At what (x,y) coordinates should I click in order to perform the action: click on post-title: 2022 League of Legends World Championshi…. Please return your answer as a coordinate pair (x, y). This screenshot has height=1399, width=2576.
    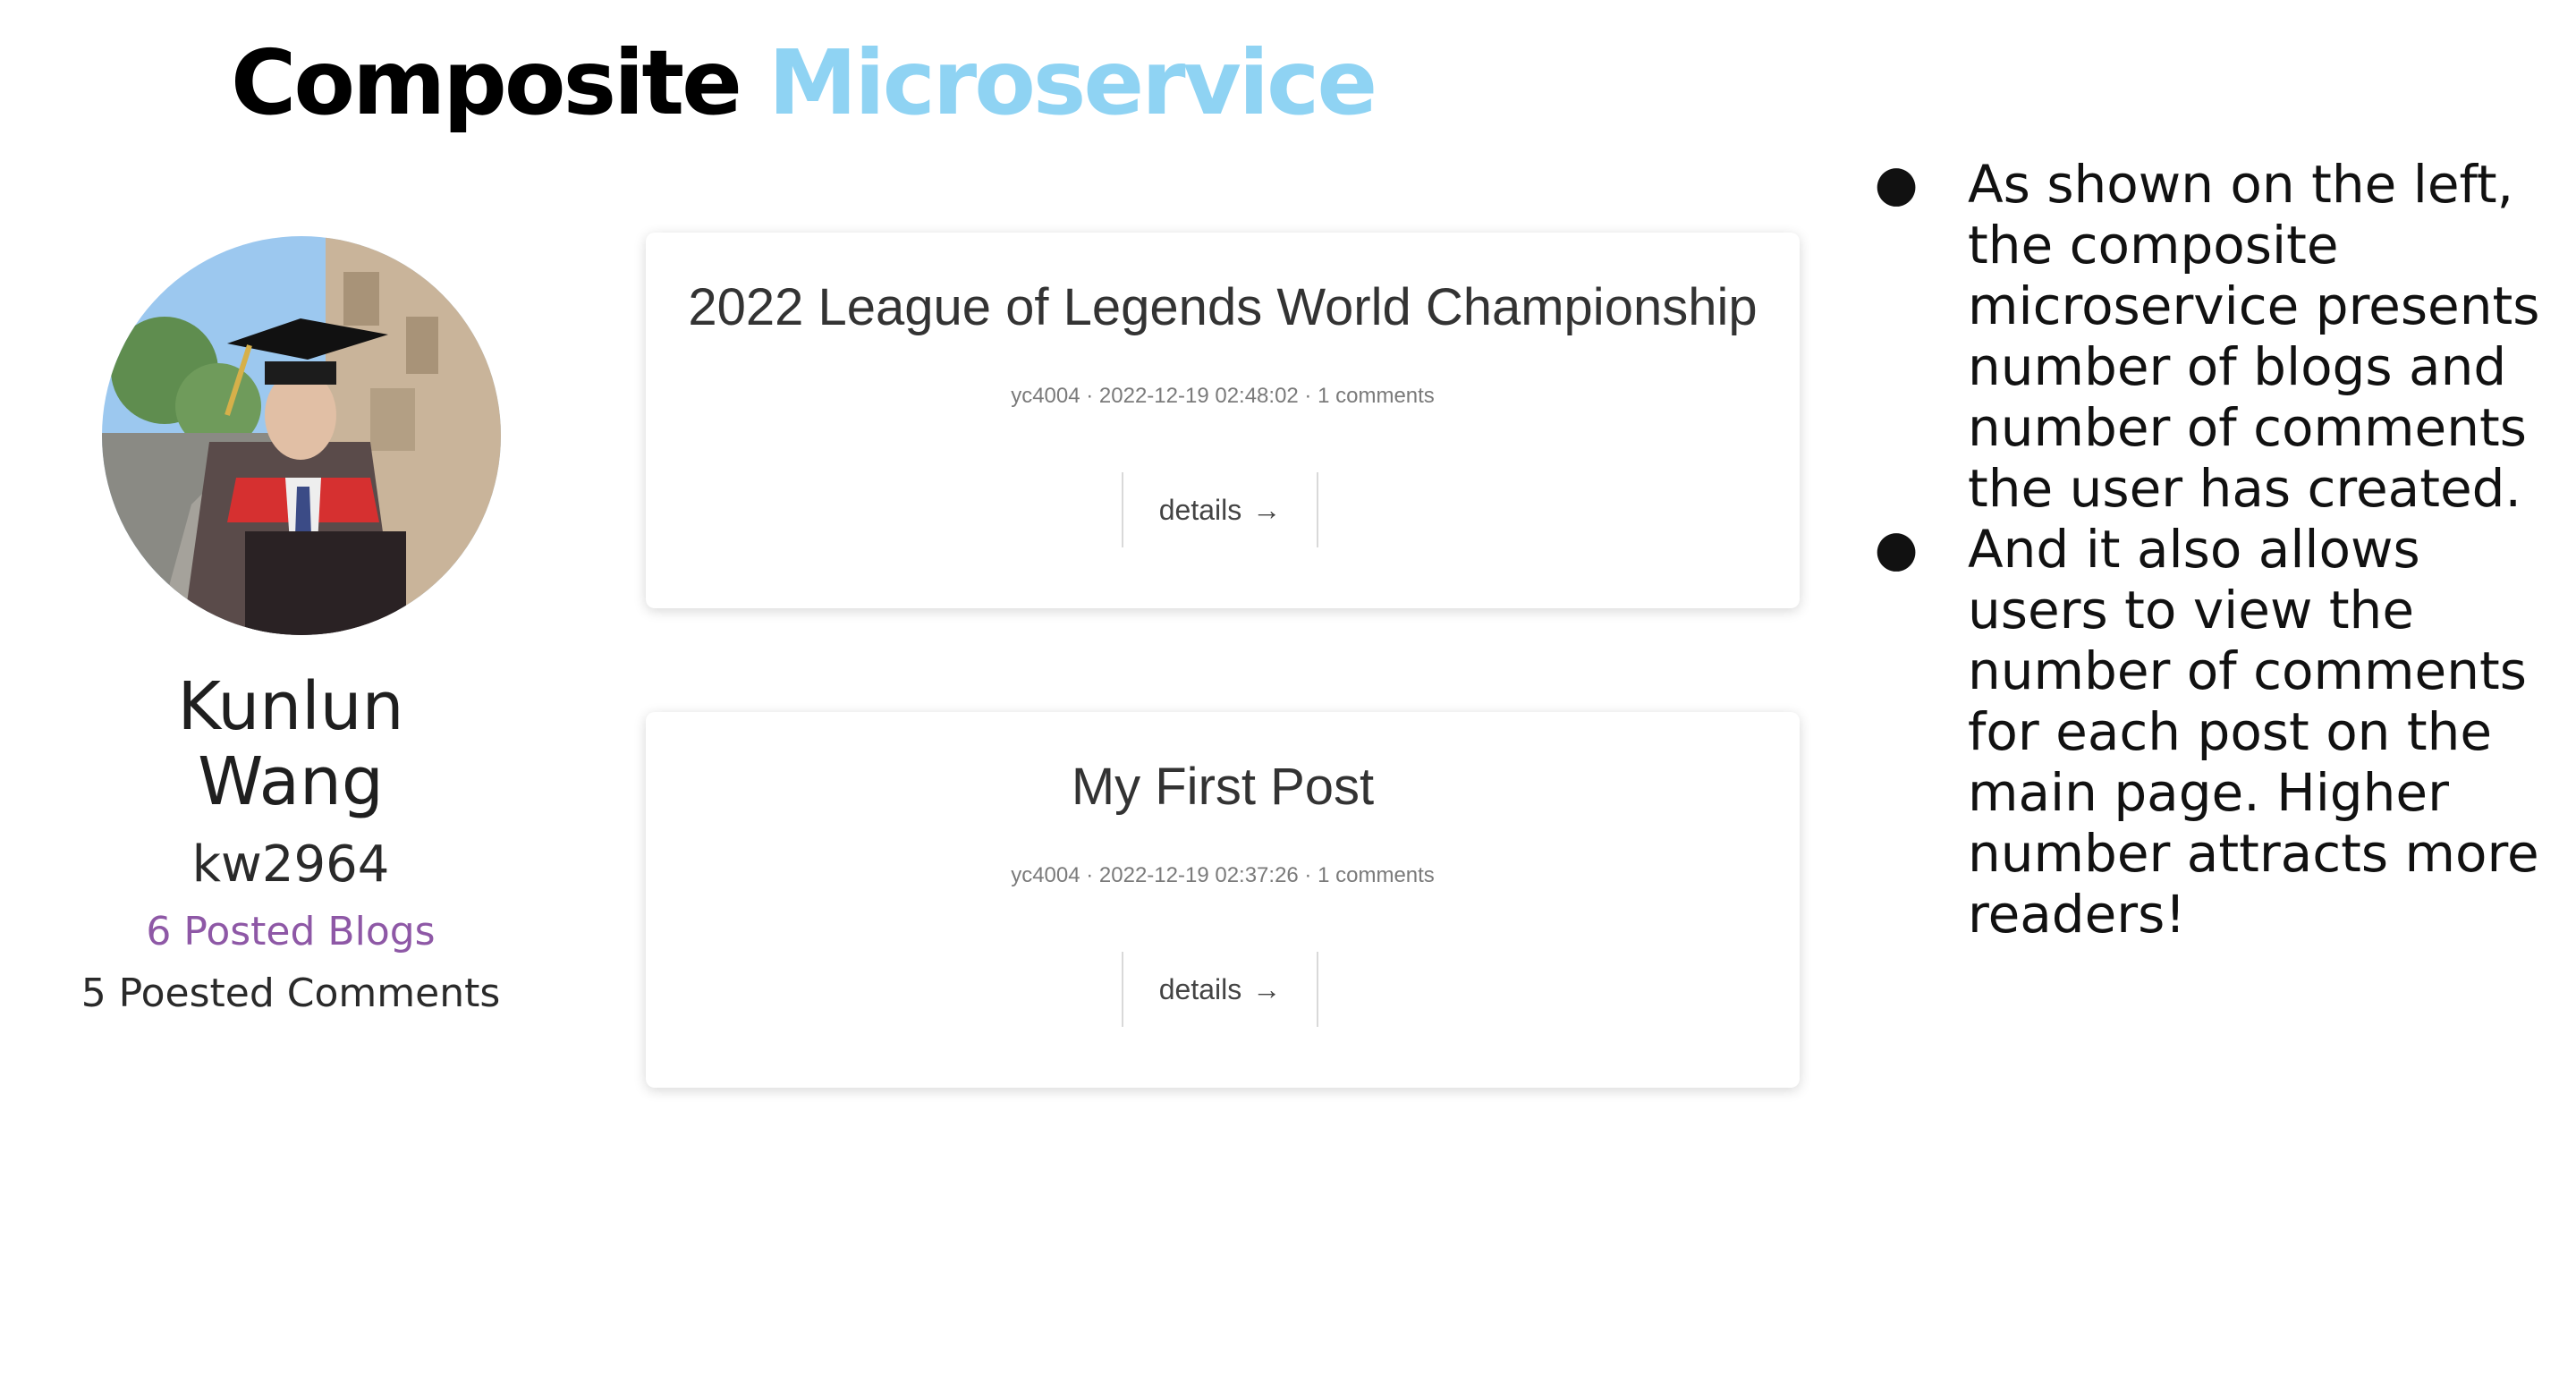
    Looking at the image, I should click on (1223, 307).